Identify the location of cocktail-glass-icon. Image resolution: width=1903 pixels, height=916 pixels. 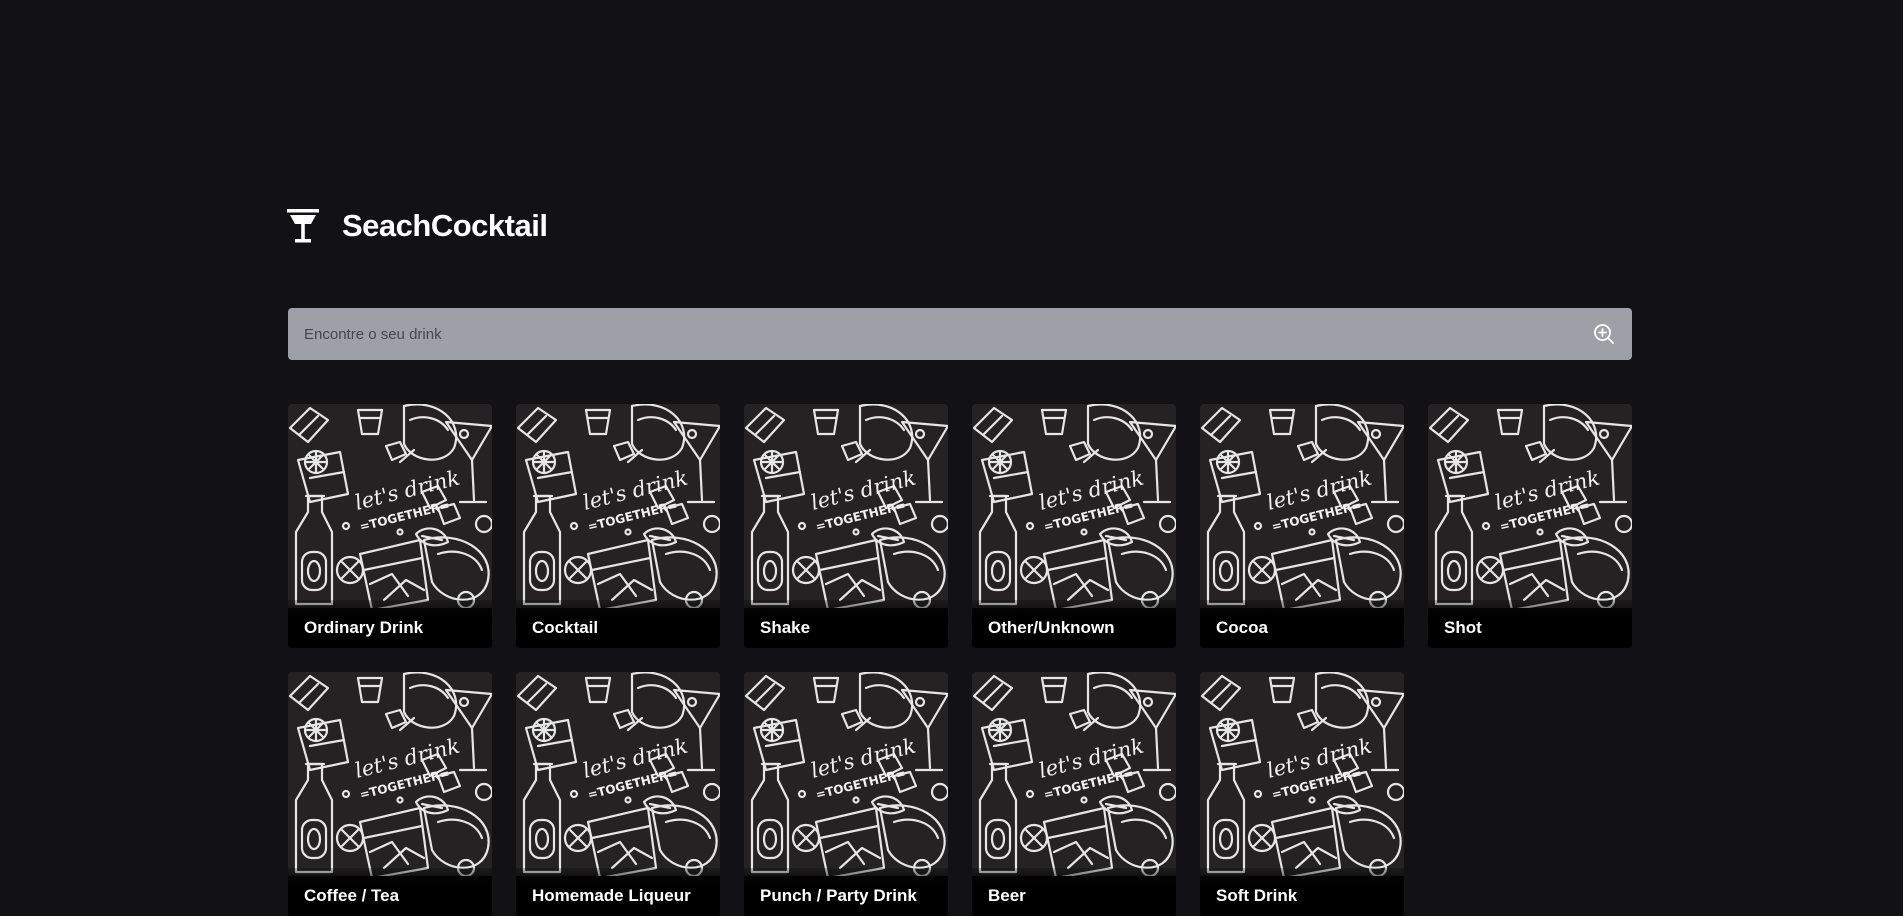
(303, 226).